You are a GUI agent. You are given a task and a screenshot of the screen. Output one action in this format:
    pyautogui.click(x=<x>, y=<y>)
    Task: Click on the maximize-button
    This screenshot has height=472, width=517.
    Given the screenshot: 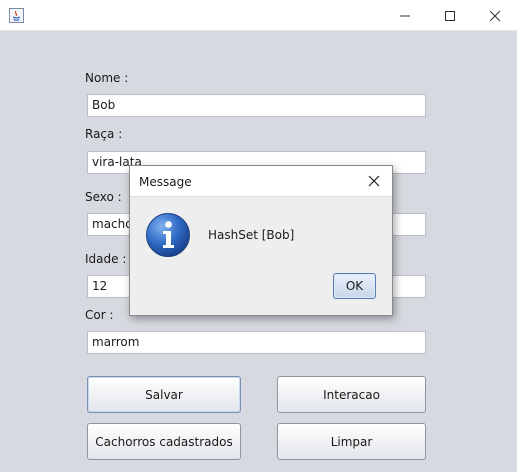 What is the action you would take?
    pyautogui.click(x=450, y=15)
    